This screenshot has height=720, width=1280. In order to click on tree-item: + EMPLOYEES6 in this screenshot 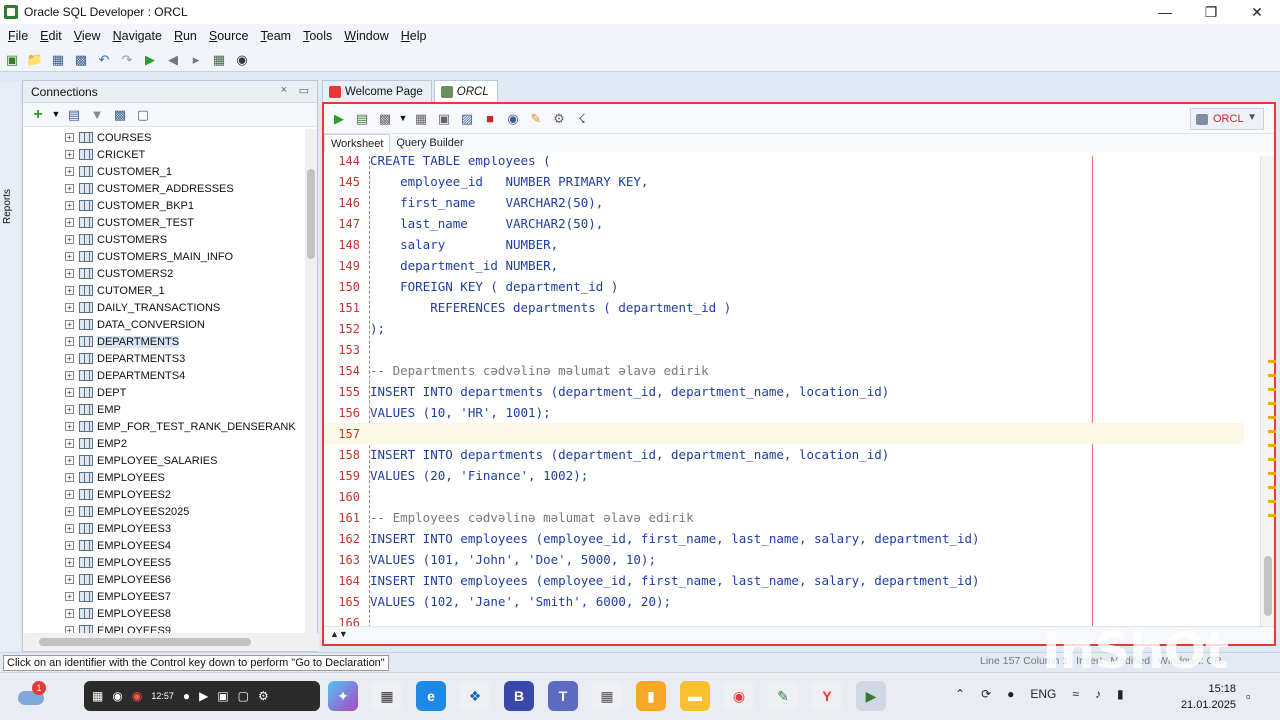, I will do `click(165, 579)`.